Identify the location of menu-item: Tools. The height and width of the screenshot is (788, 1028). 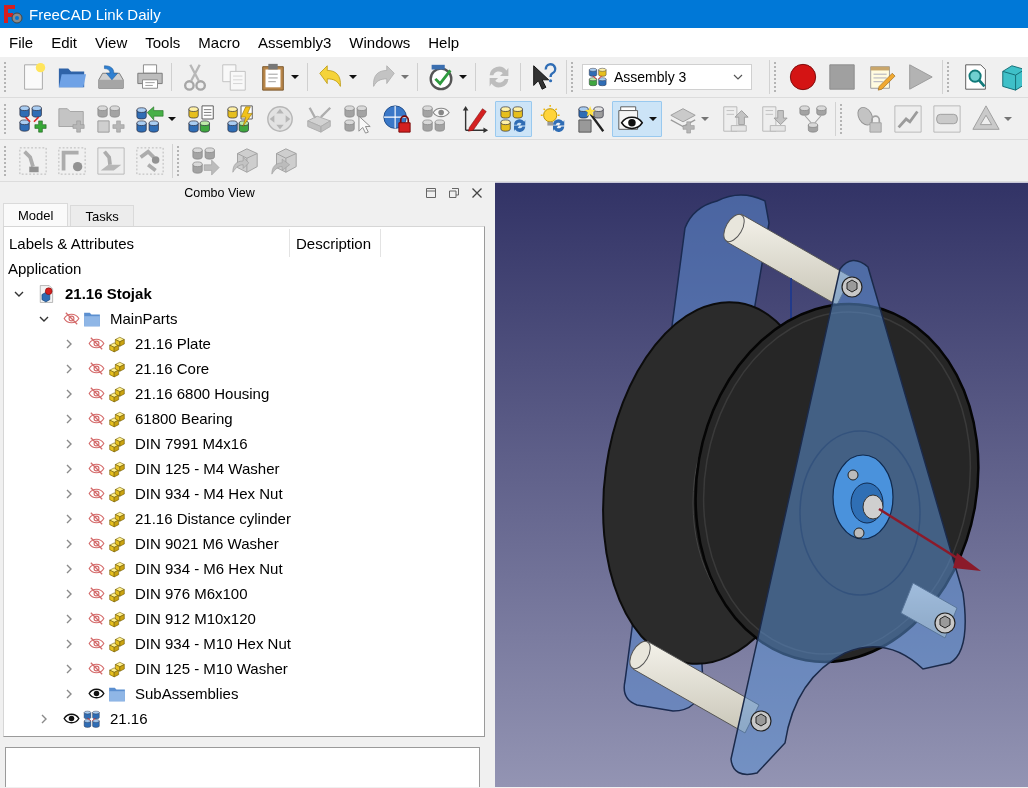
(163, 42).